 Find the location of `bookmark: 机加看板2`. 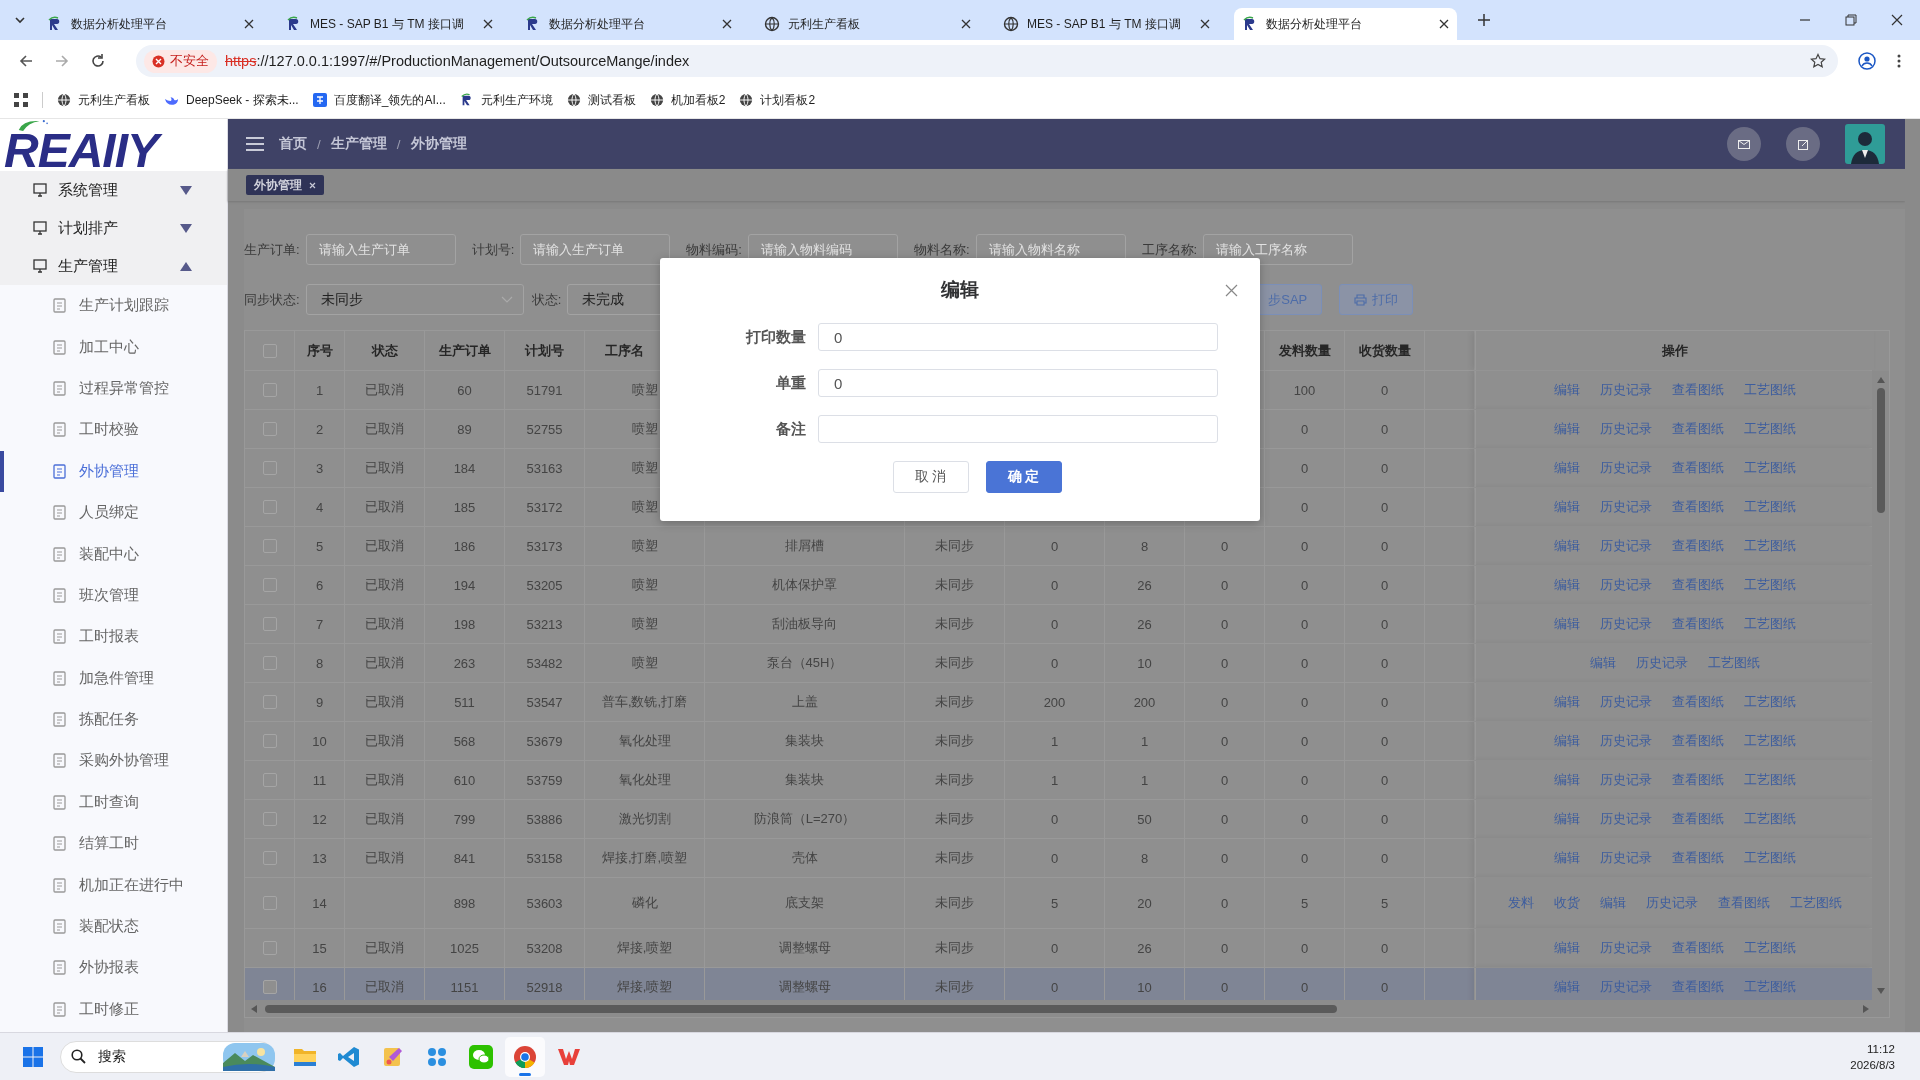

bookmark: 机加看板2 is located at coordinates (687, 100).